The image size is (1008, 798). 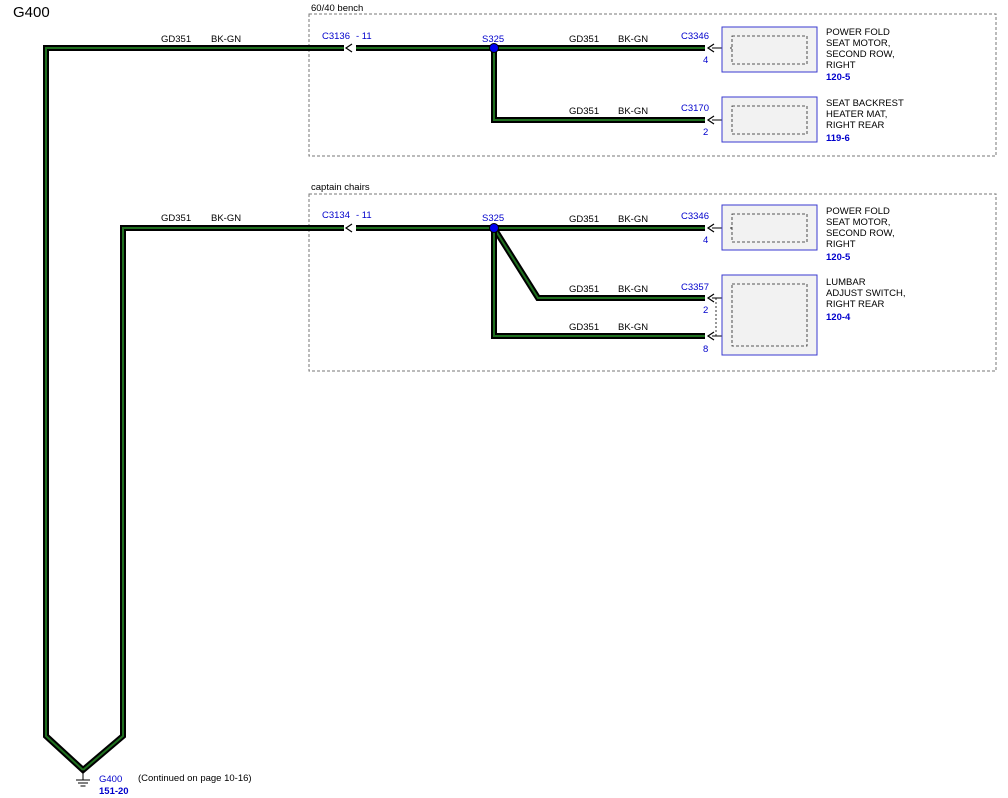 I want to click on captain-b1-pin: 4, so click(x=705, y=240).